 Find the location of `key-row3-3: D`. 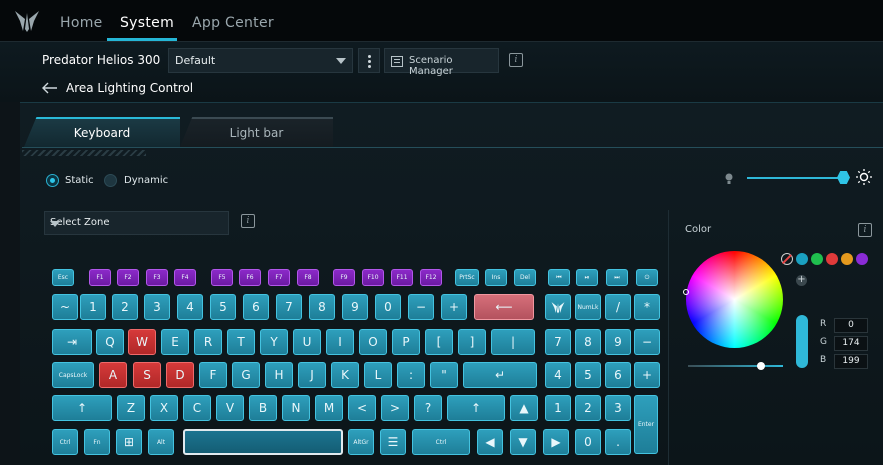

key-row3-3: D is located at coordinates (180, 375).